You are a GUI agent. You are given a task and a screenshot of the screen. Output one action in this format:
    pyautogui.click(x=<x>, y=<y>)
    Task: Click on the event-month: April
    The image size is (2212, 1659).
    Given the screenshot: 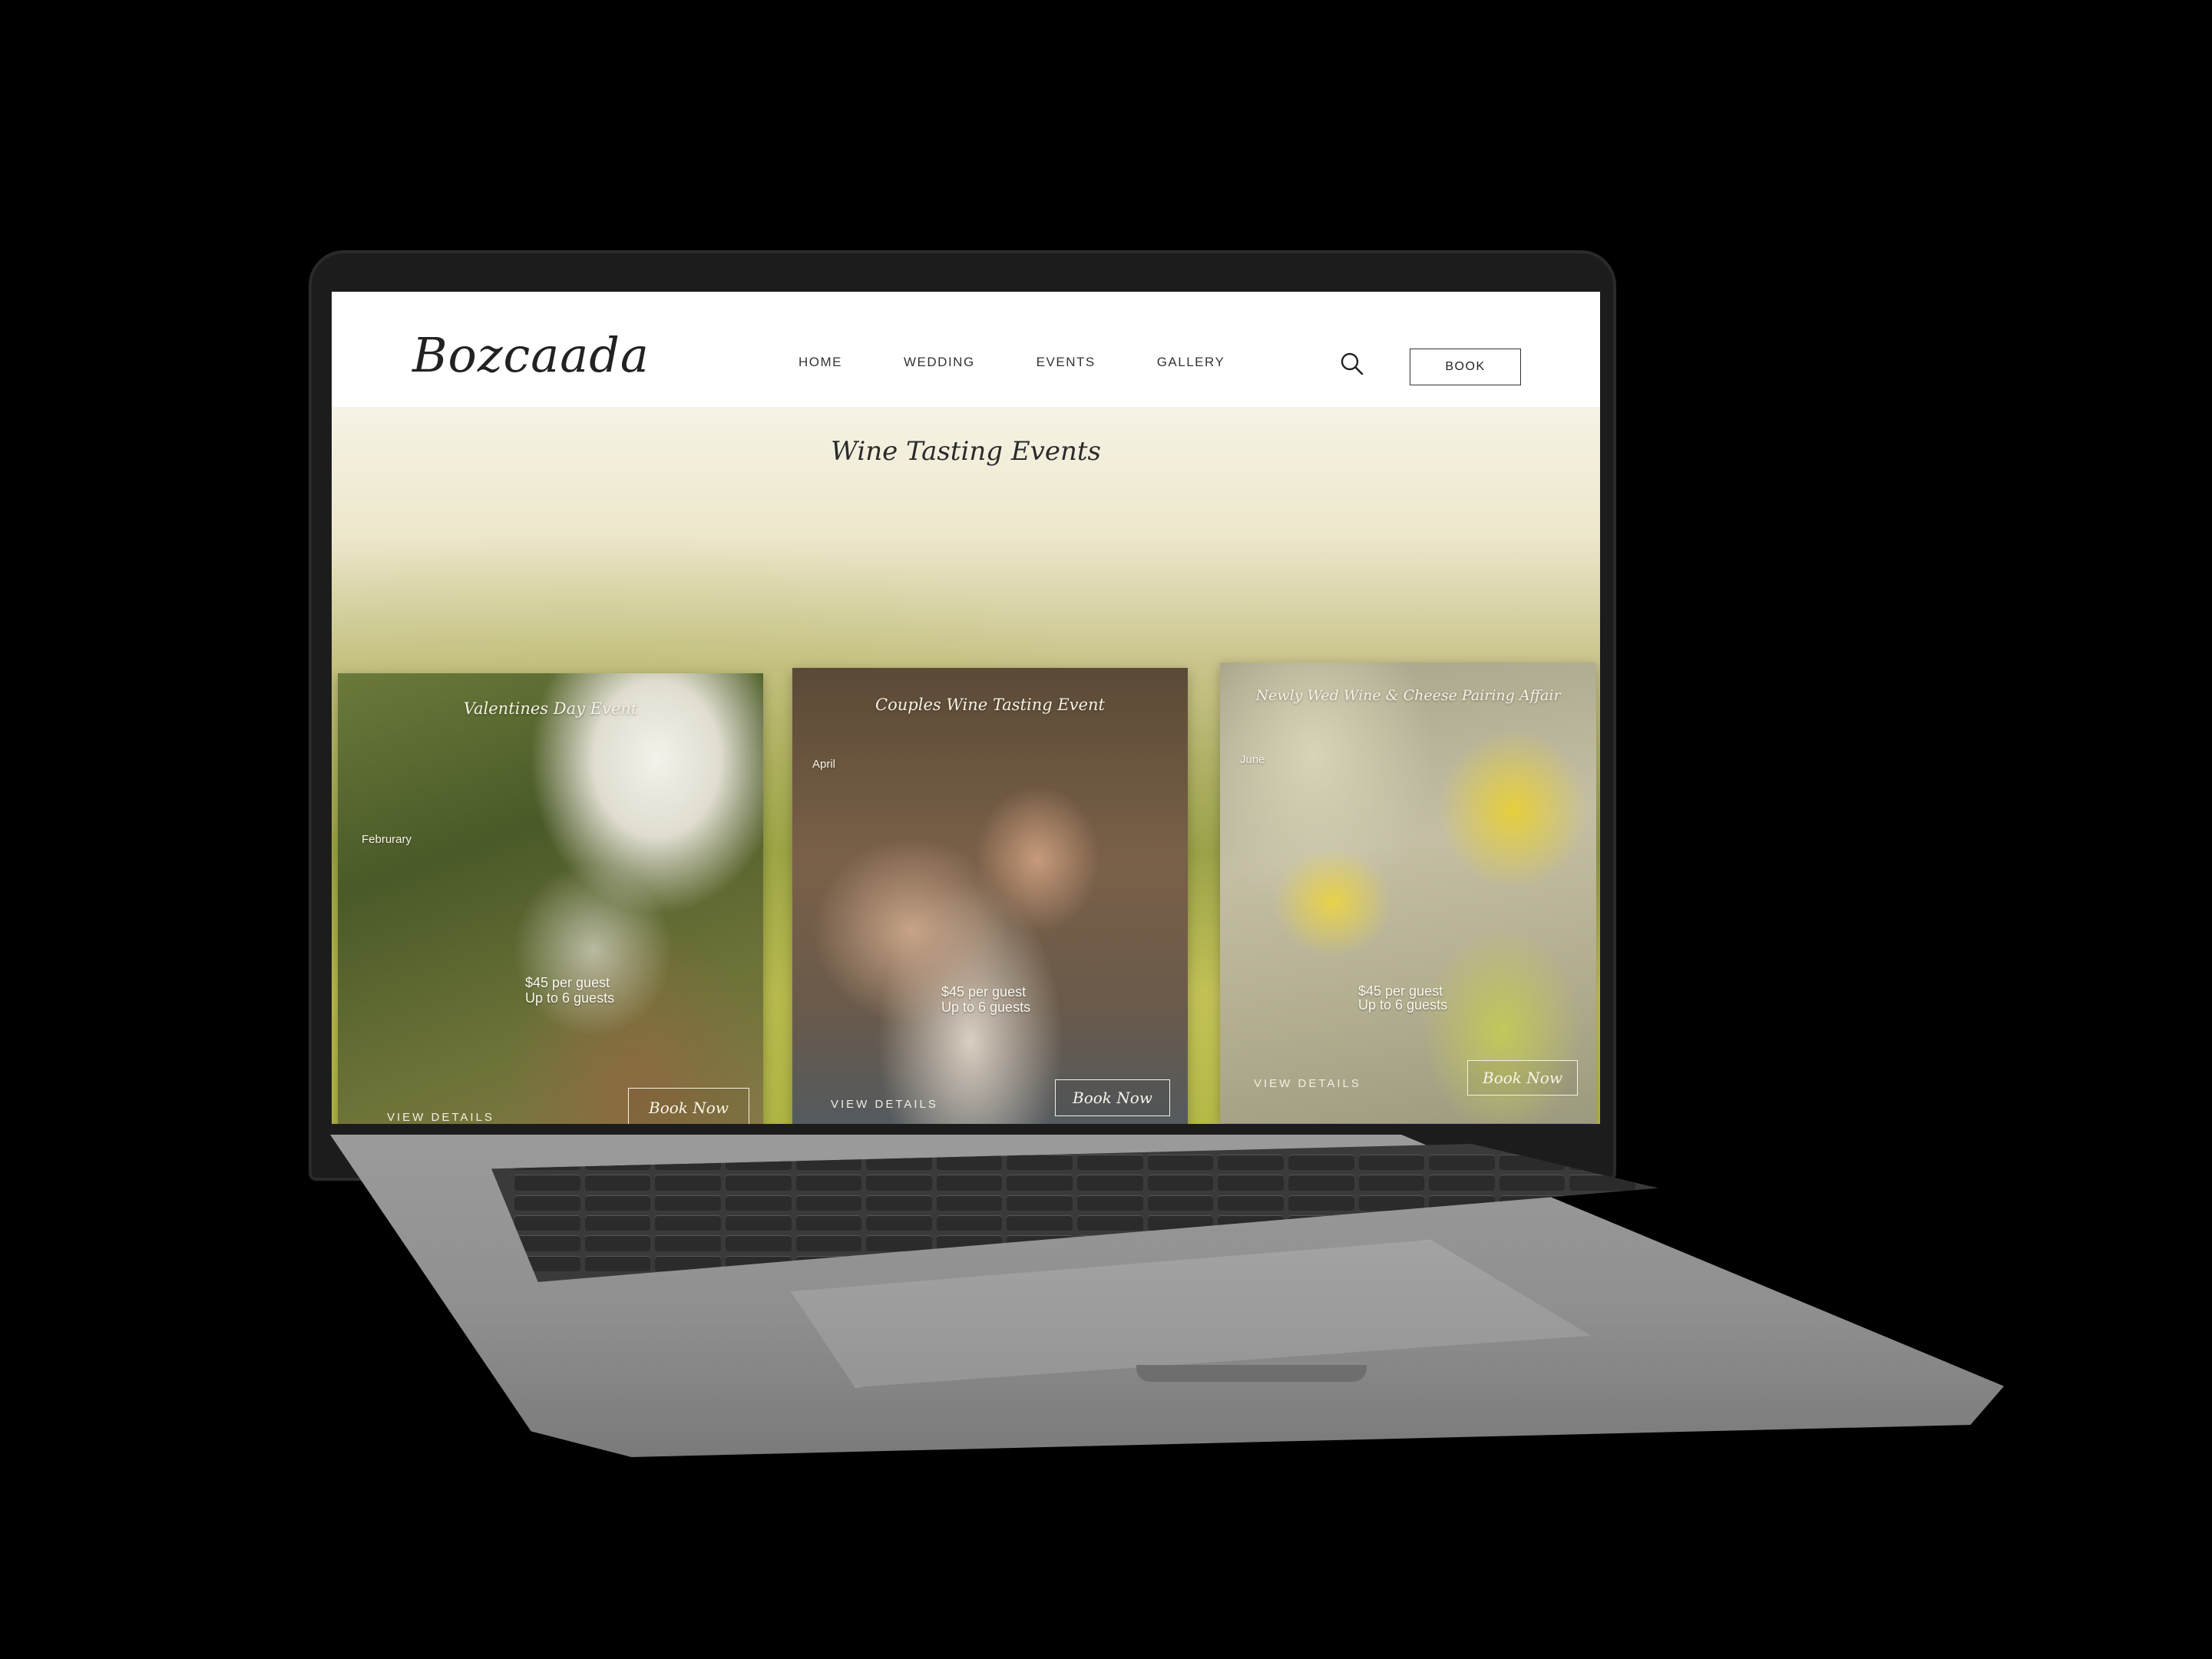 What is the action you would take?
    pyautogui.click(x=824, y=764)
    